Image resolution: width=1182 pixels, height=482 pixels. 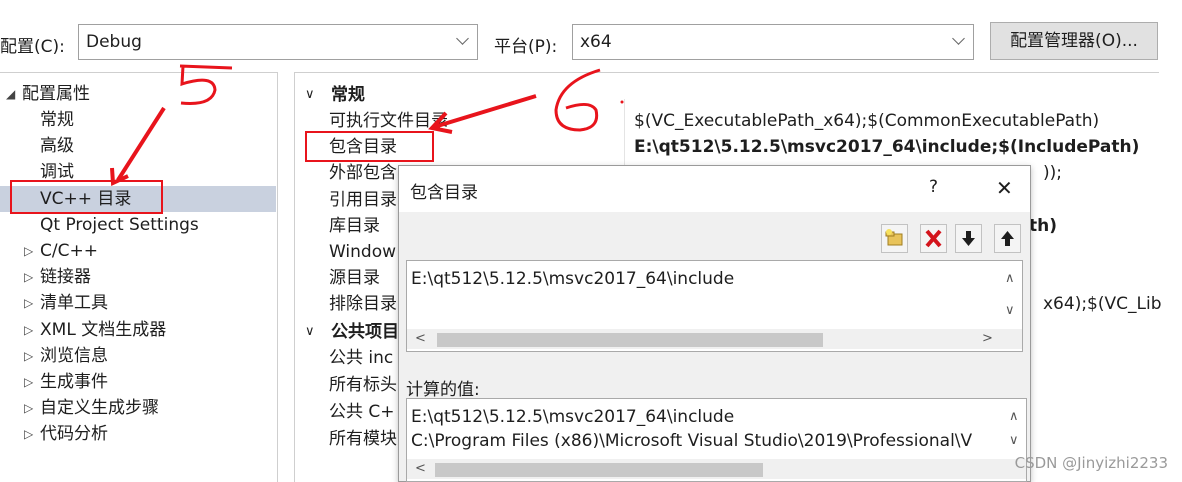 What do you see at coordinates (367, 125) in the screenshot?
I see `annotation-strokes: 5 6` at bounding box center [367, 125].